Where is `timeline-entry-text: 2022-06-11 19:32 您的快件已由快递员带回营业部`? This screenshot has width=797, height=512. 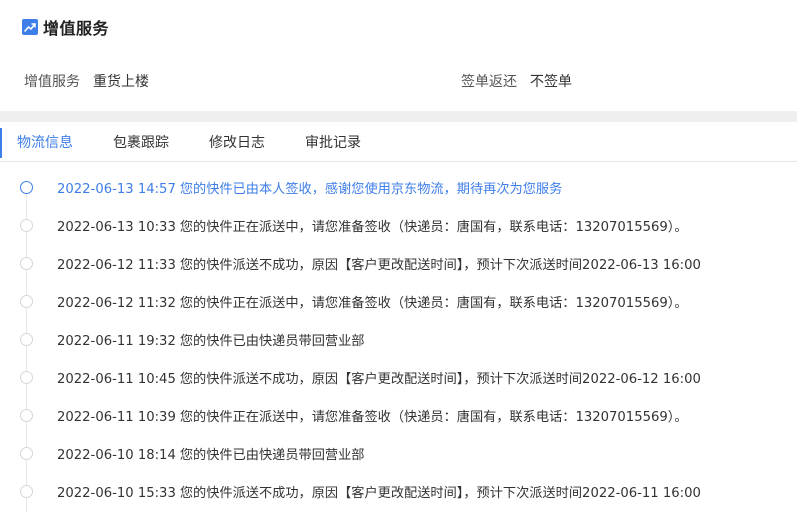 timeline-entry-text: 2022-06-11 19:32 您的快件已由快递员带回营业部 is located at coordinates (210, 339).